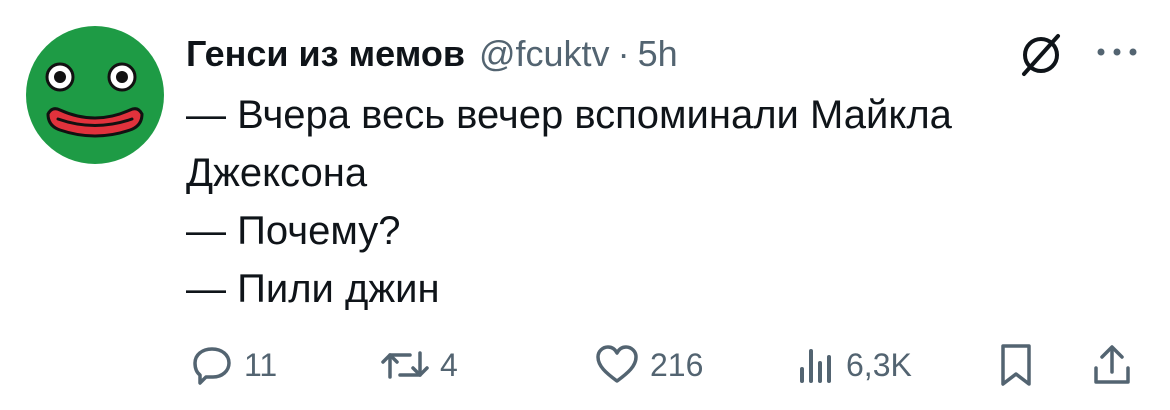 The image size is (1170, 410). What do you see at coordinates (569, 115) in the screenshot?
I see `tweet-text-line: — Вчера весь вечер вспоминали Майкла` at bounding box center [569, 115].